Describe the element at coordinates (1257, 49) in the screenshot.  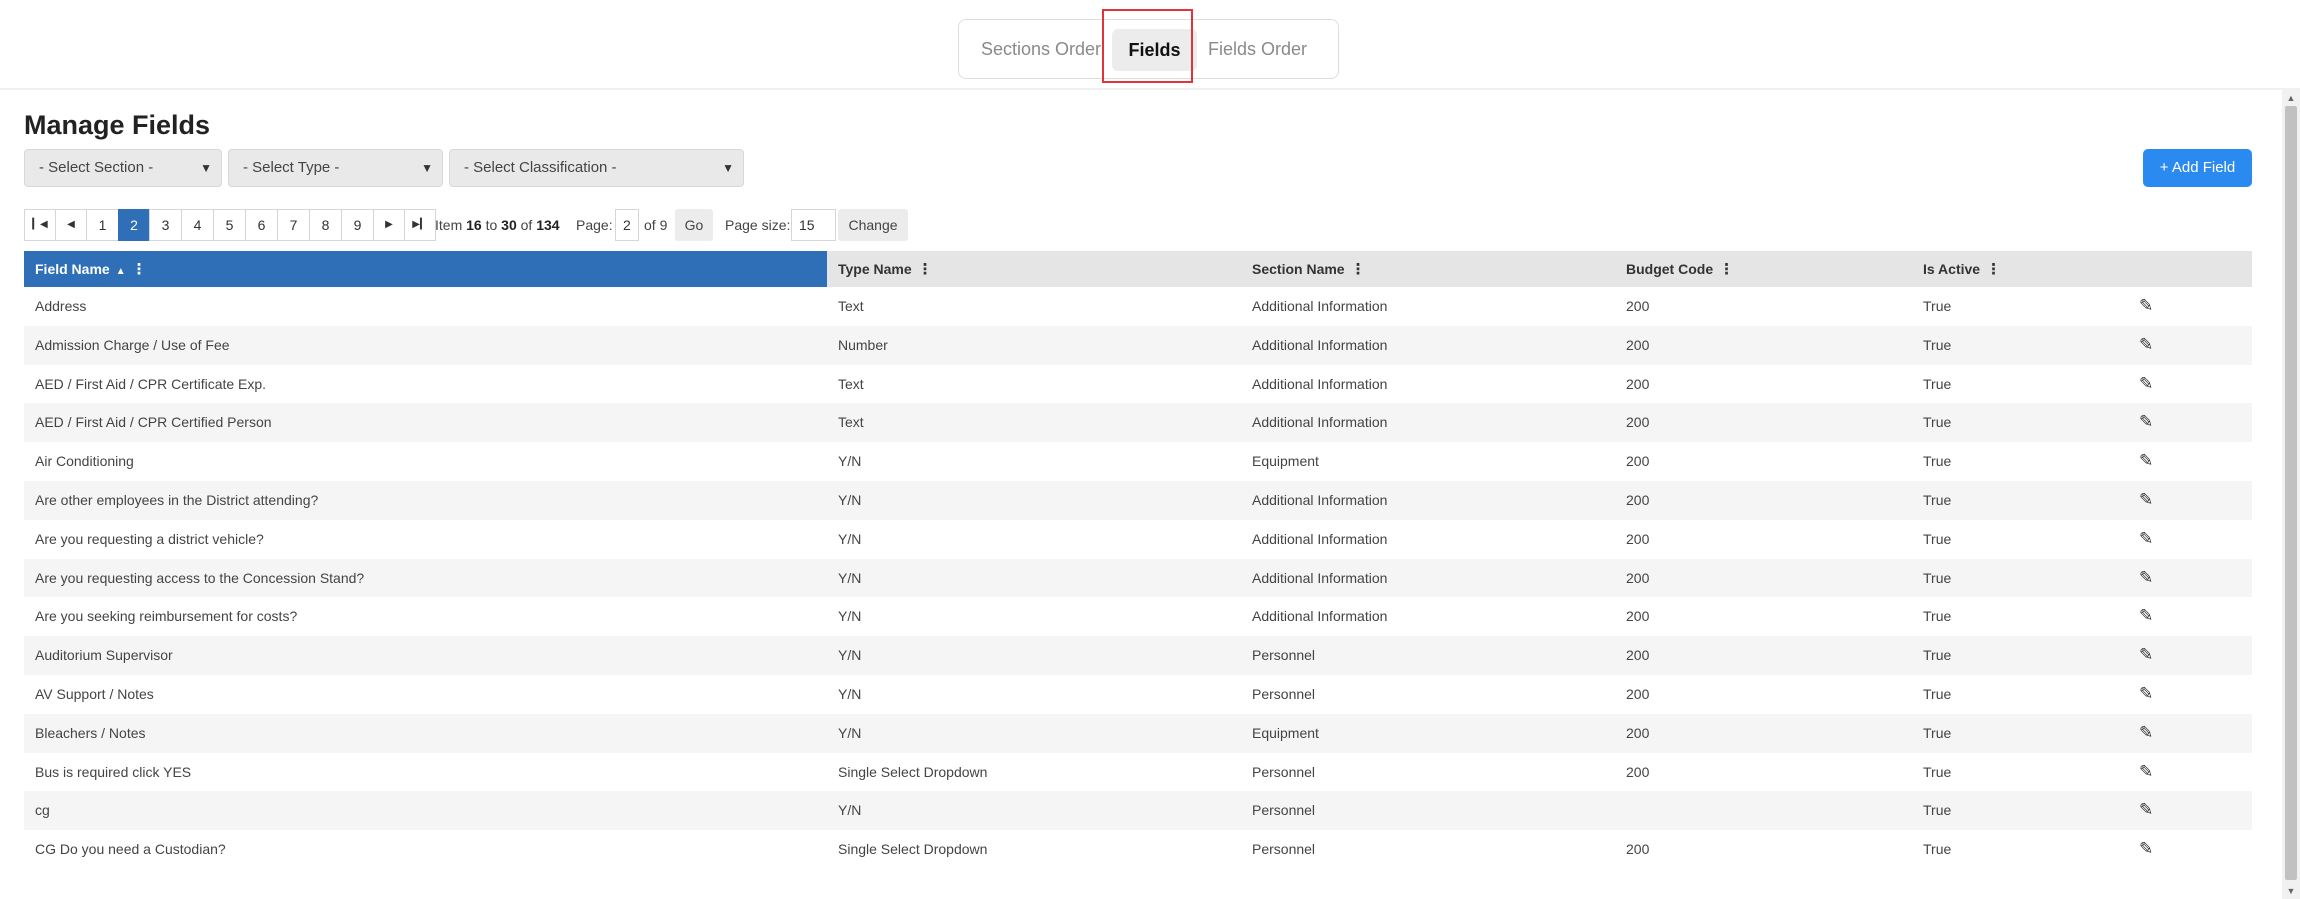
I see `tab-fields-order: Fields Order` at that location.